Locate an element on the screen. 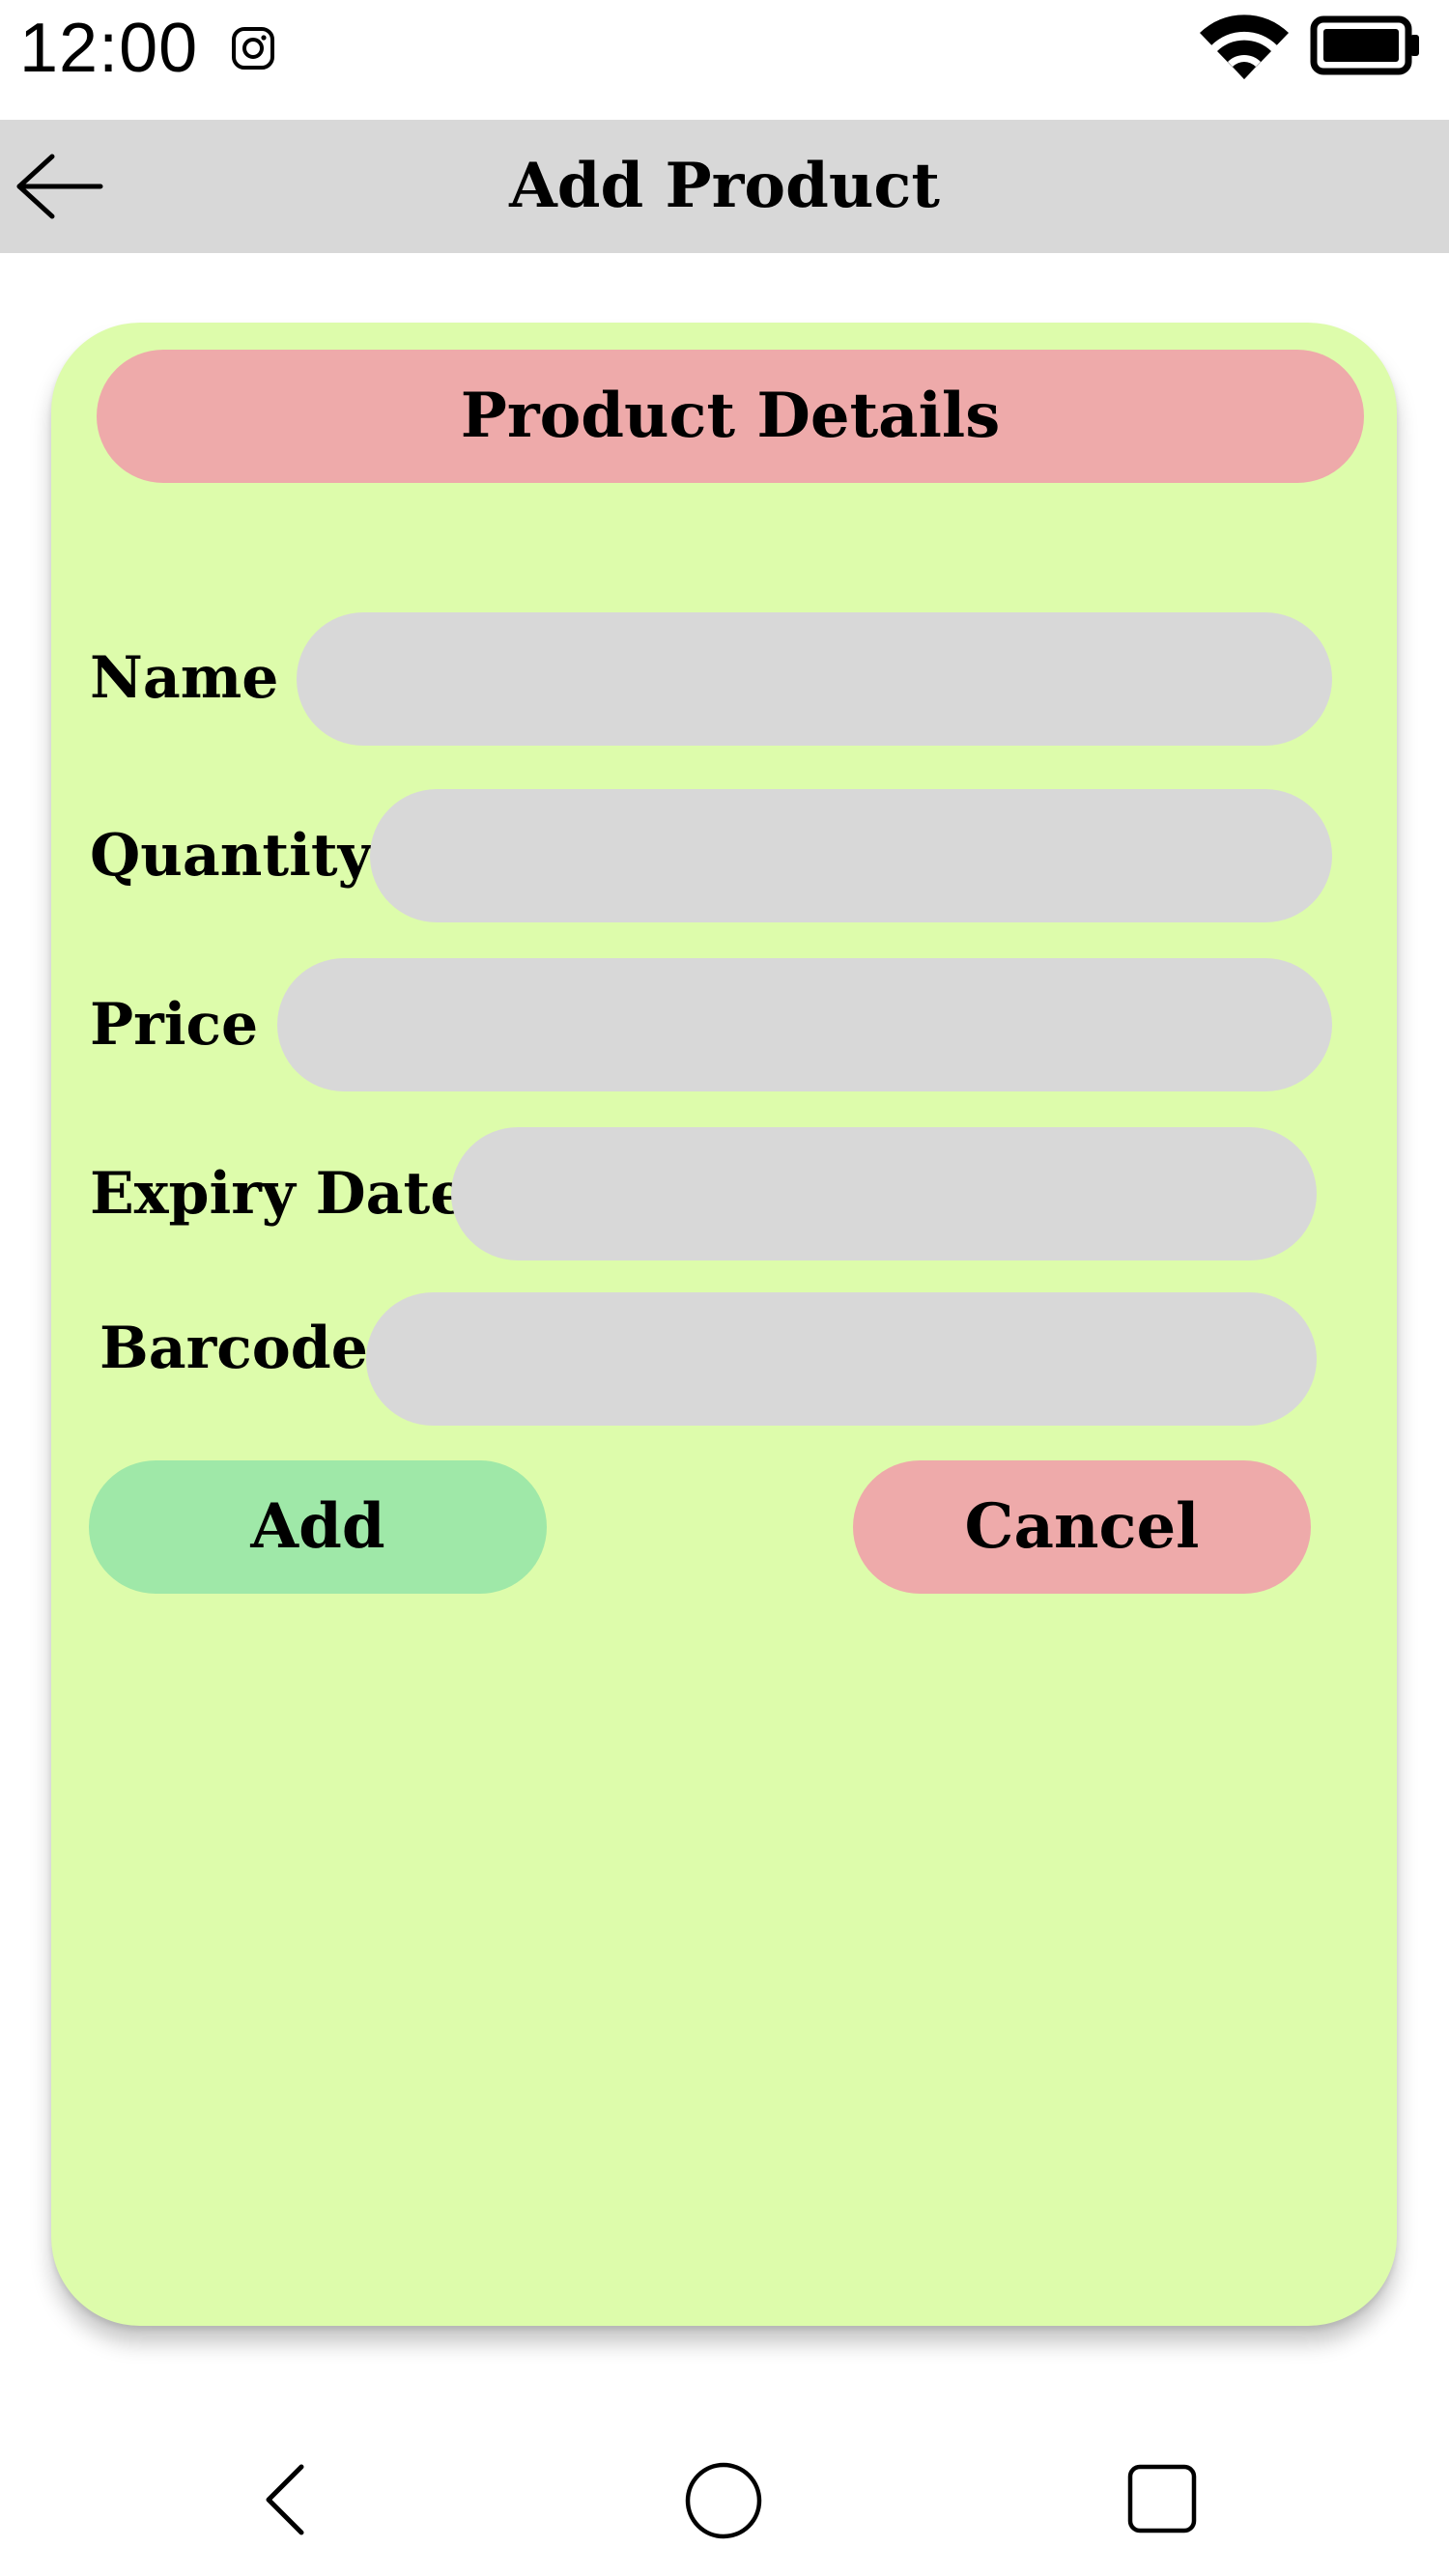 Image resolution: width=1449 pixels, height=2576 pixels. cancel-button: Cancel is located at coordinates (1082, 1527).